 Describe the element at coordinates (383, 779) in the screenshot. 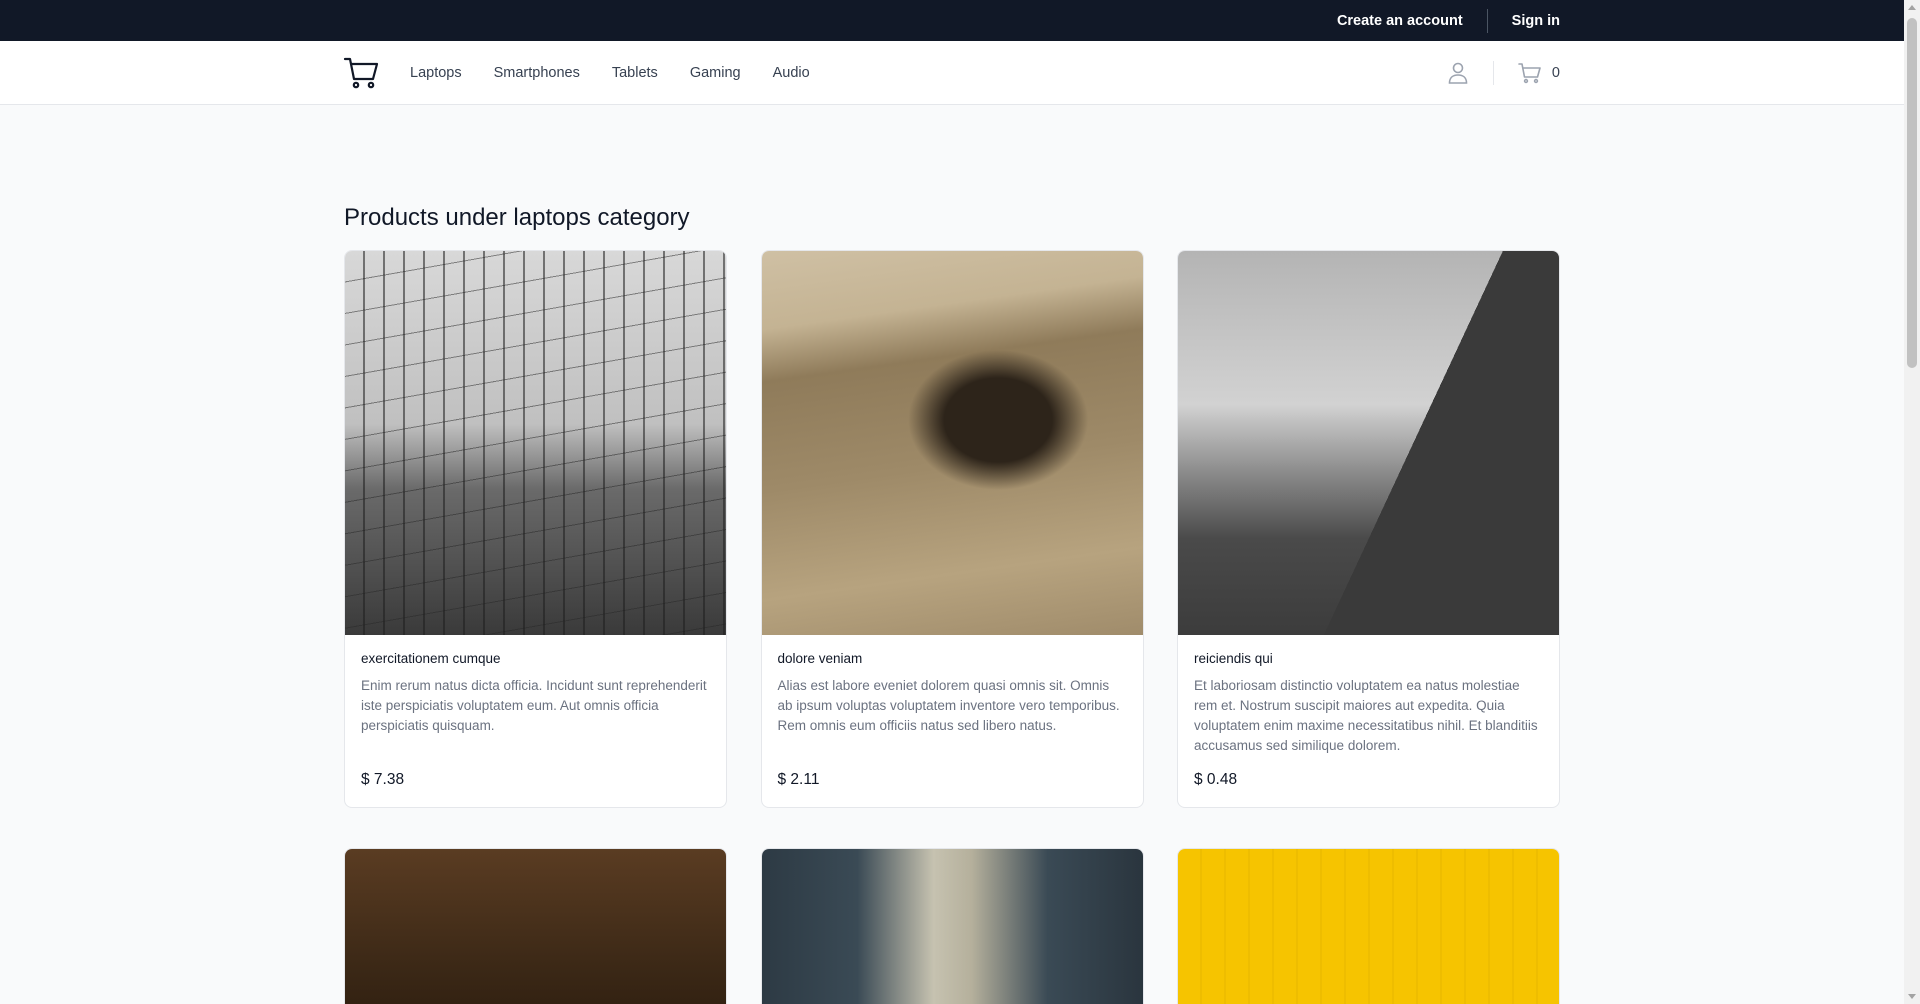

I see `product-price: $ 7.38` at that location.